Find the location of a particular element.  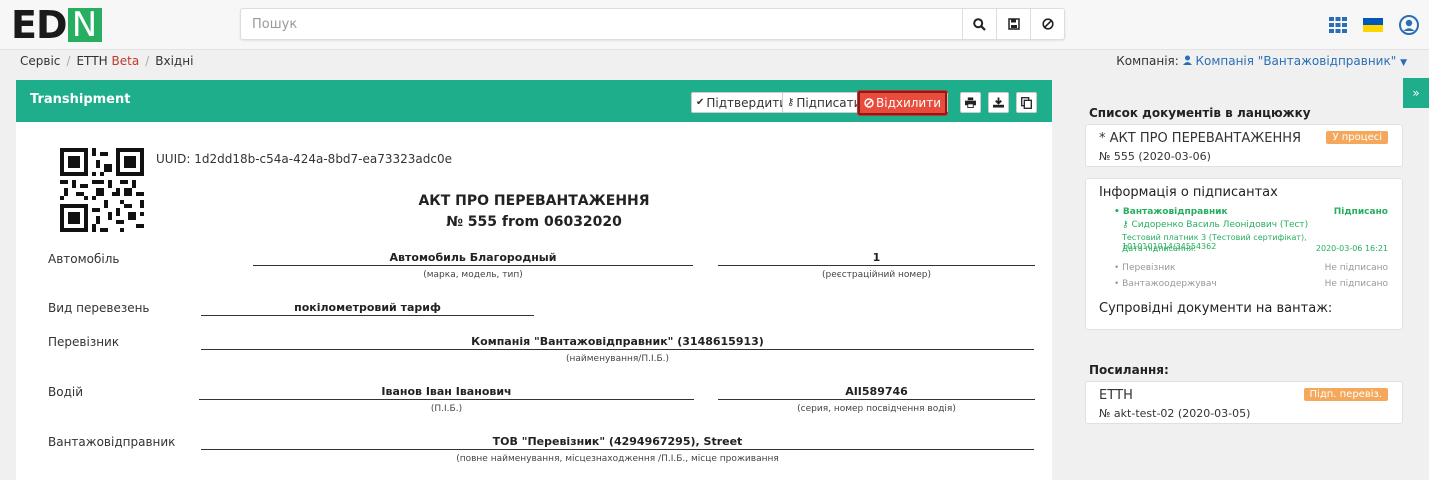

breadcrumb-ettn: ЕТТН is located at coordinates (91, 61).